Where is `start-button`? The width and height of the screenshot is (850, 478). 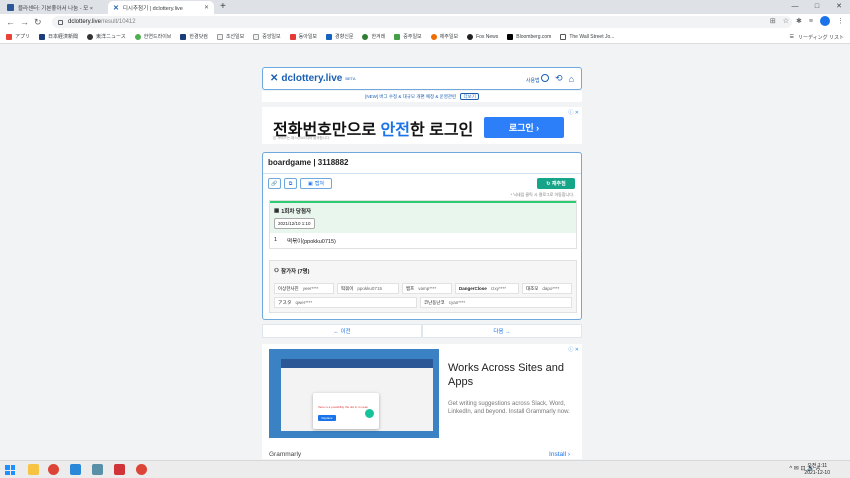
start-button is located at coordinates (10, 470).